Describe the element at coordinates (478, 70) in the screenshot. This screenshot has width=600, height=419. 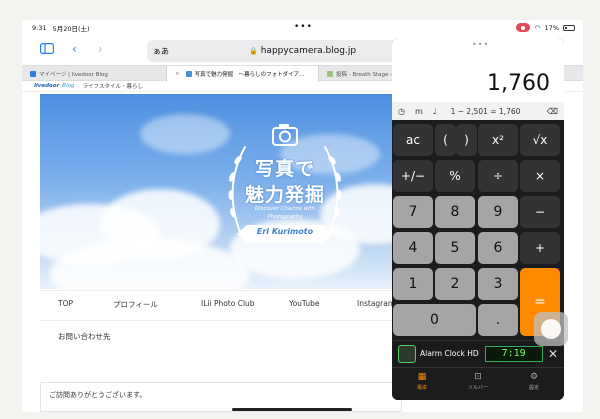
I see `calc-display-area: ••• 1,760` at that location.